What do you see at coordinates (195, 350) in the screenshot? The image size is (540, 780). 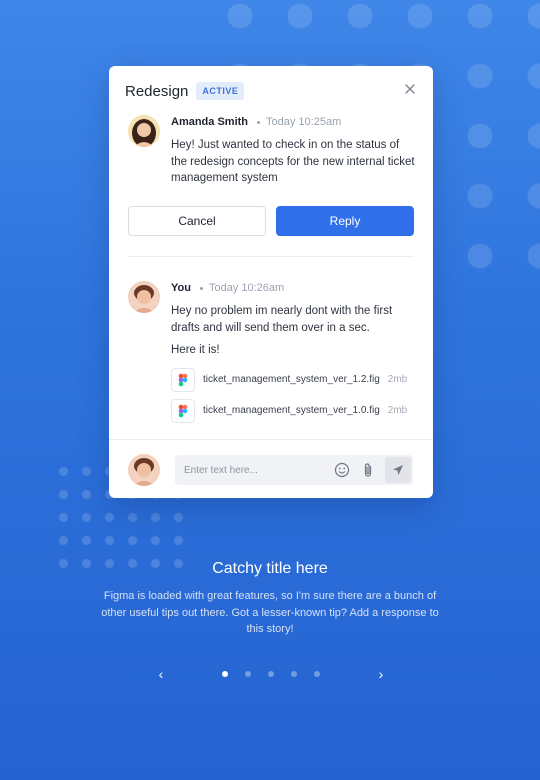 I see `message-text: Here it is!` at bounding box center [195, 350].